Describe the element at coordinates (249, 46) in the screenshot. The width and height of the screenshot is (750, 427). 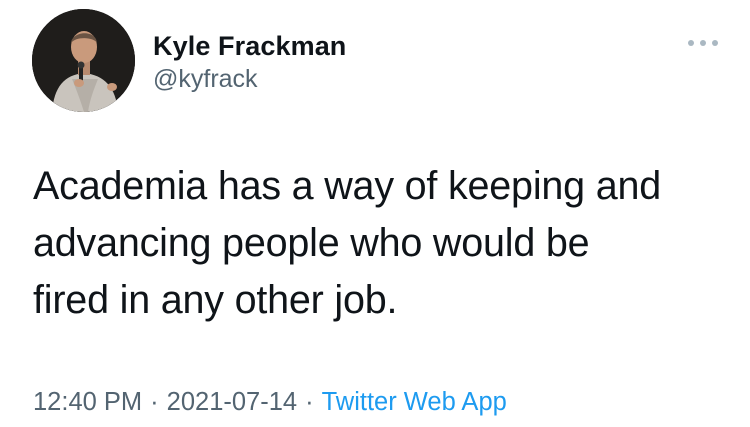
I see `author-display-name: Kyle Frackman` at that location.